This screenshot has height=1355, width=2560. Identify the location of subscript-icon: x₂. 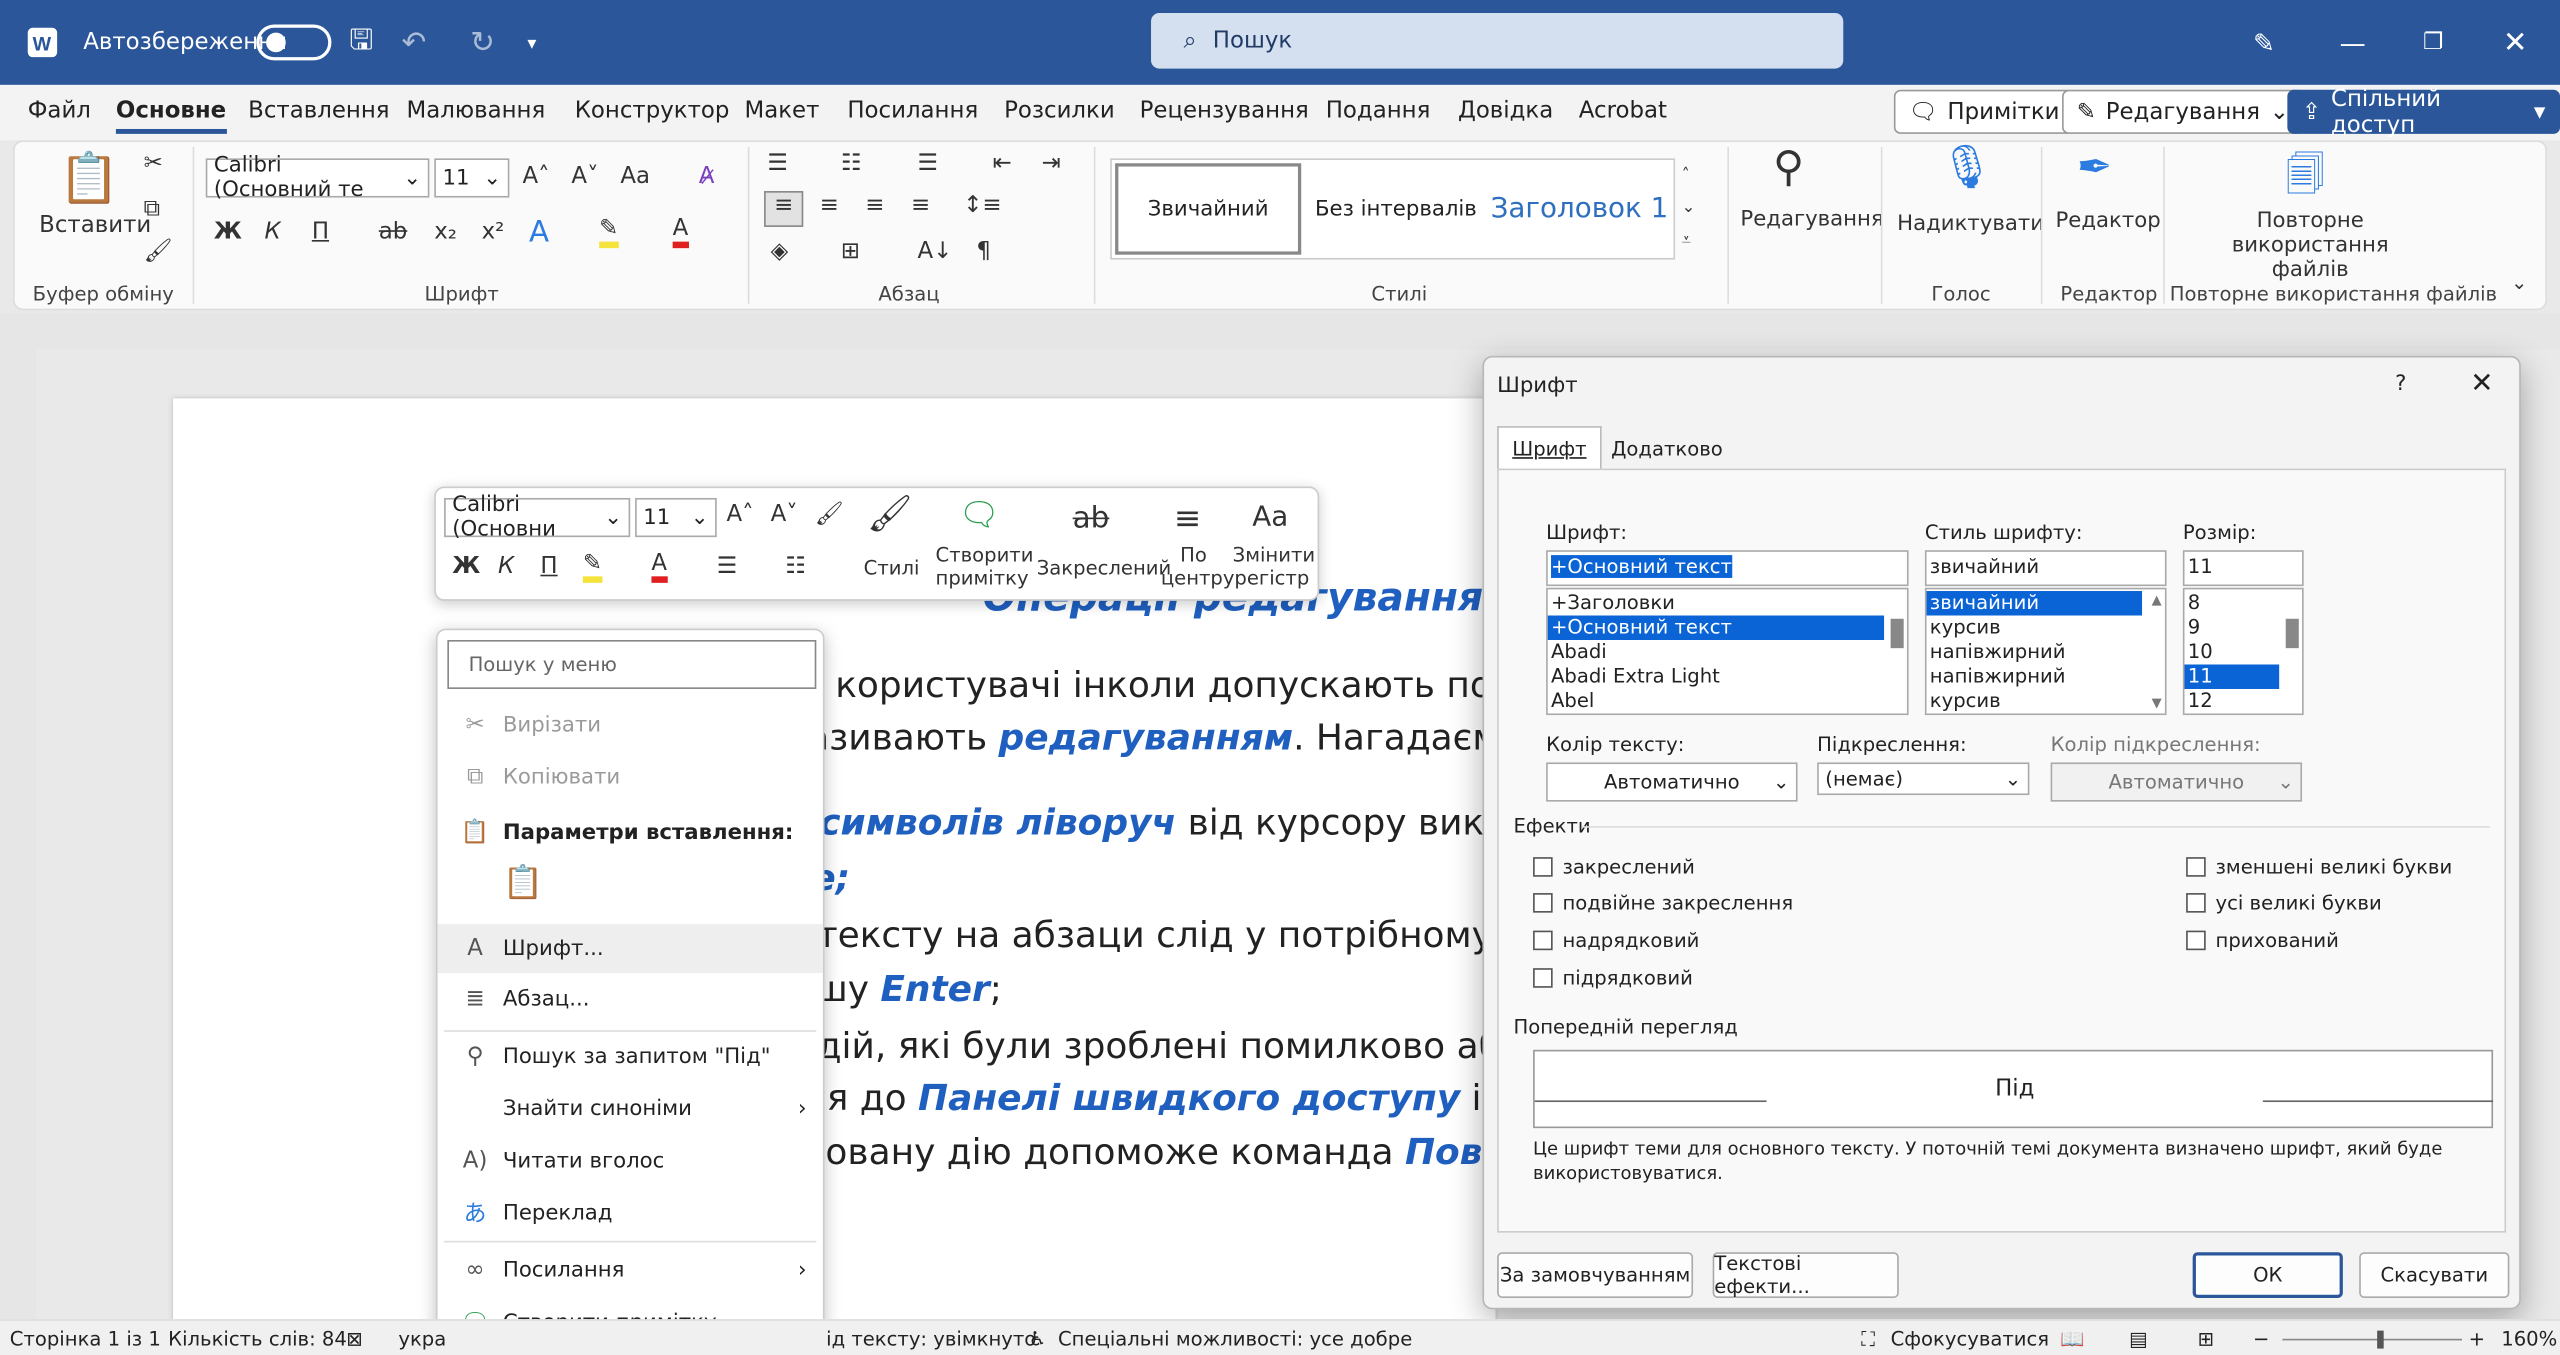
(445, 232).